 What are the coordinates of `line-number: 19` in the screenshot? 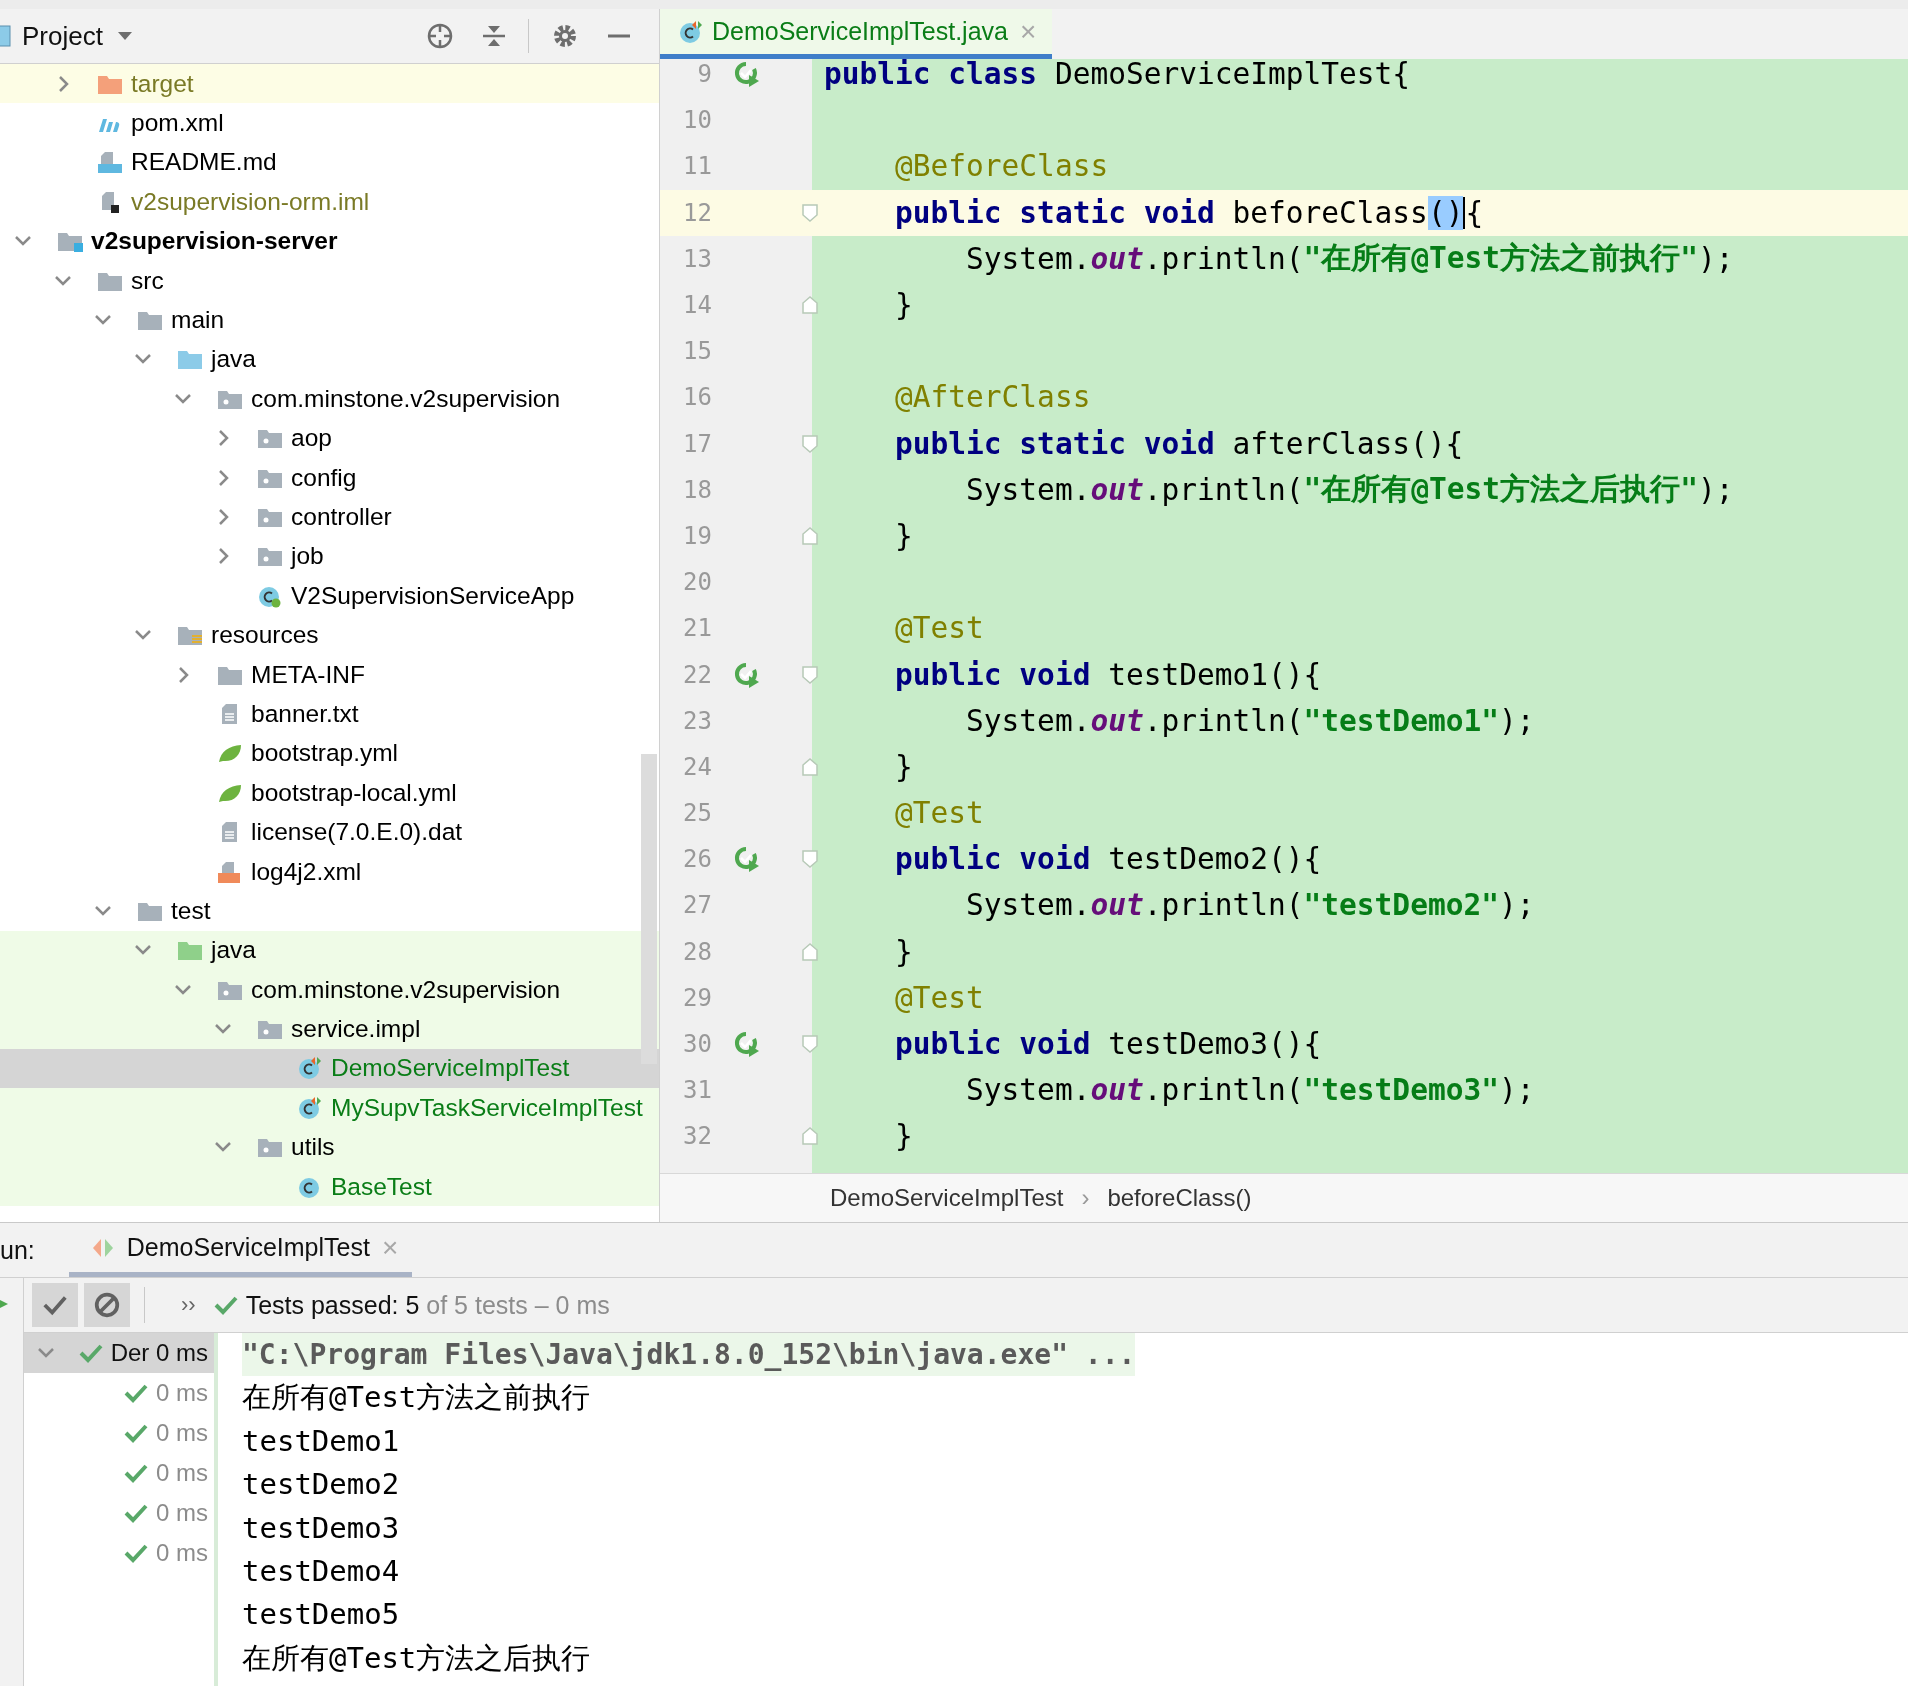 It's located at (697, 535).